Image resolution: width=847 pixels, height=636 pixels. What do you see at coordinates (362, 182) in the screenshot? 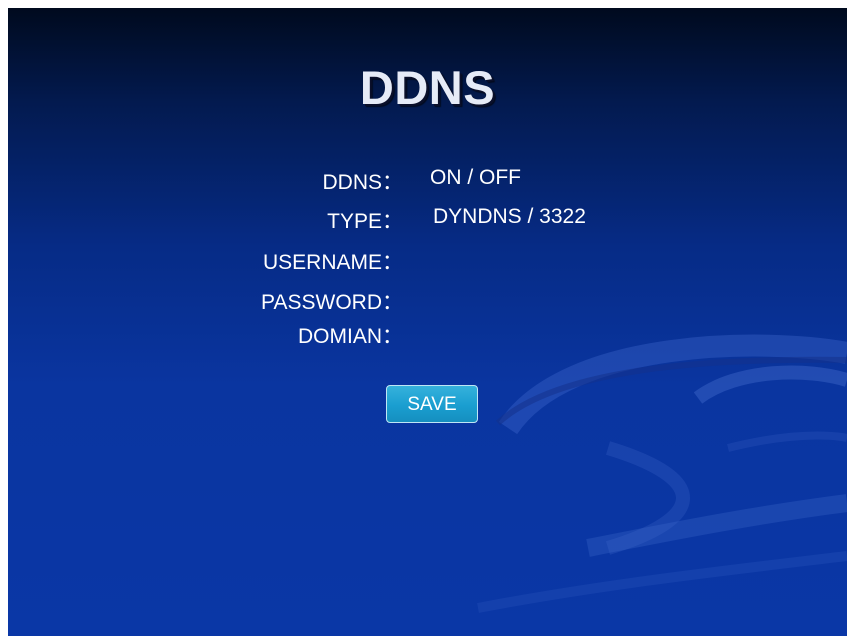
I see `ddns-label: DDNS：` at bounding box center [362, 182].